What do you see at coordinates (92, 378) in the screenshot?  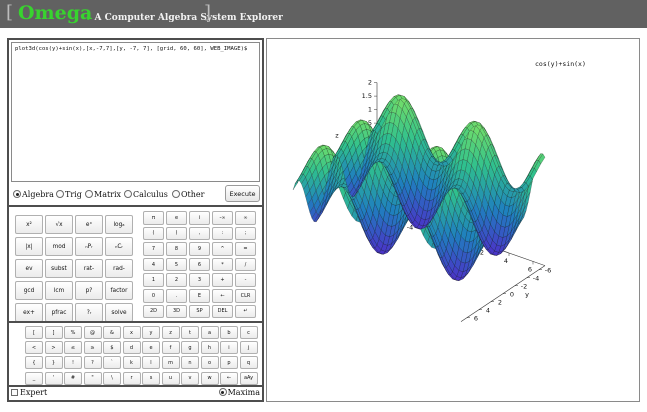 I see `key-button: "` at bounding box center [92, 378].